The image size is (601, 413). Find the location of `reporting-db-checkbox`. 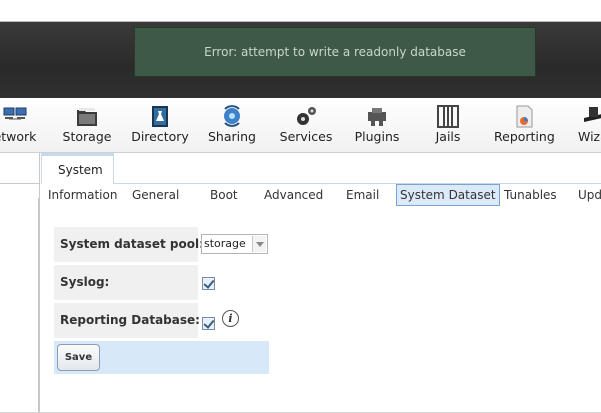

reporting-db-checkbox is located at coordinates (208, 323).